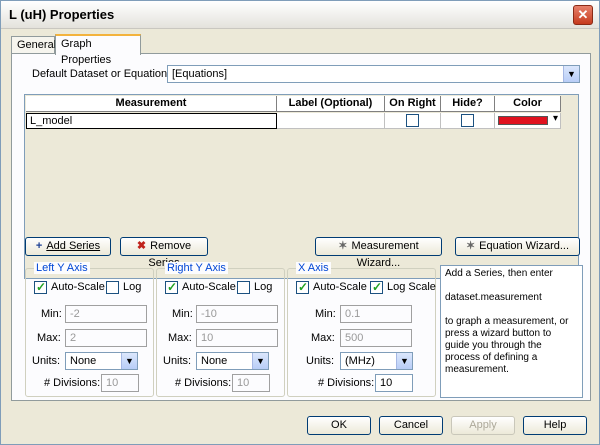 This screenshot has width=600, height=445. I want to click on right-y-autoscale-checkbox, so click(171, 287).